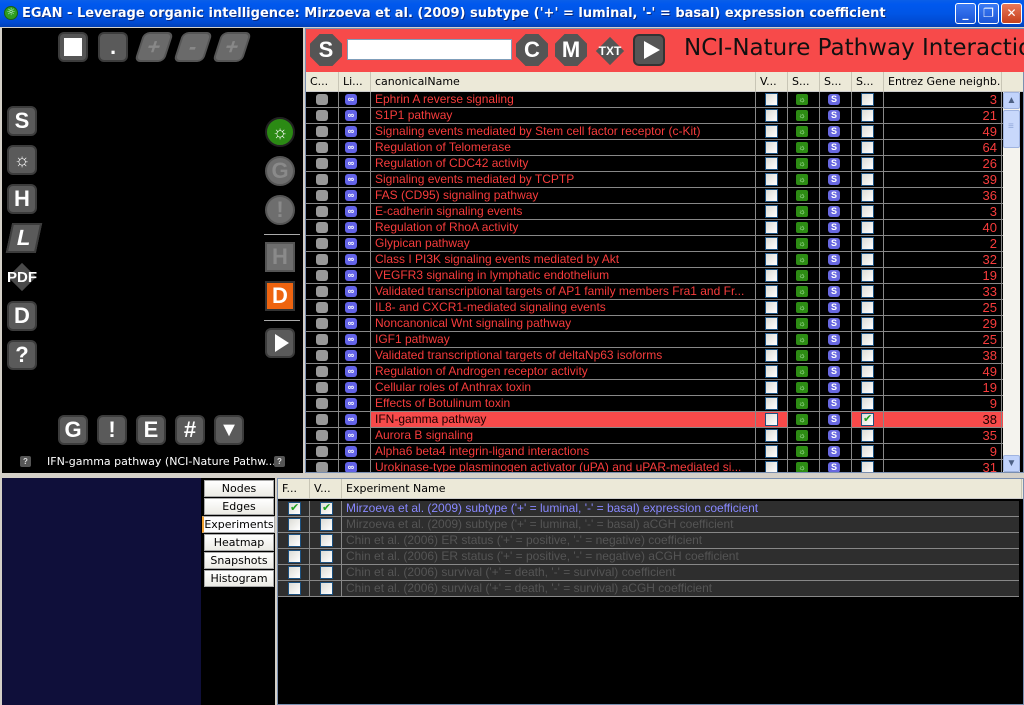 This screenshot has height=705, width=1024. I want to click on restore-button: ❐, so click(988, 13).